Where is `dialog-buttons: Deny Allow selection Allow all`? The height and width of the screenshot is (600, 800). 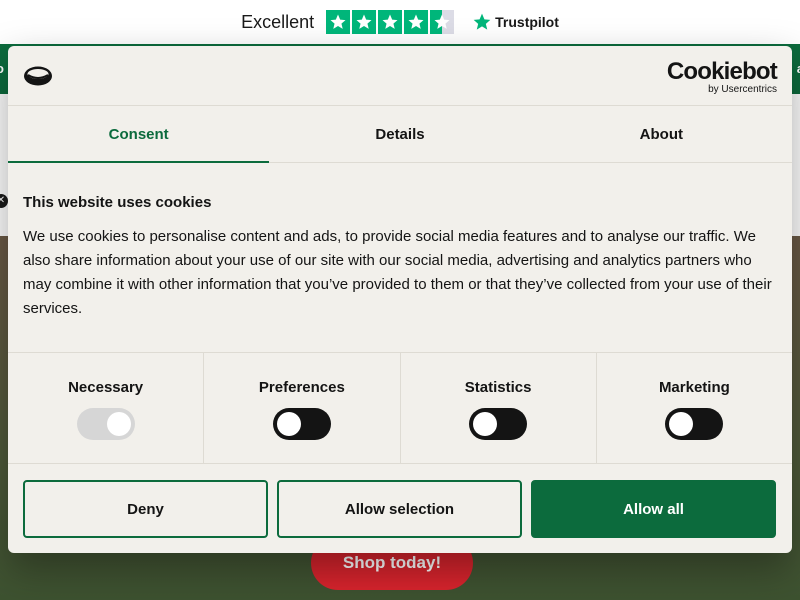
dialog-buttons: Deny Allow selection Allow all is located at coordinates (400, 509).